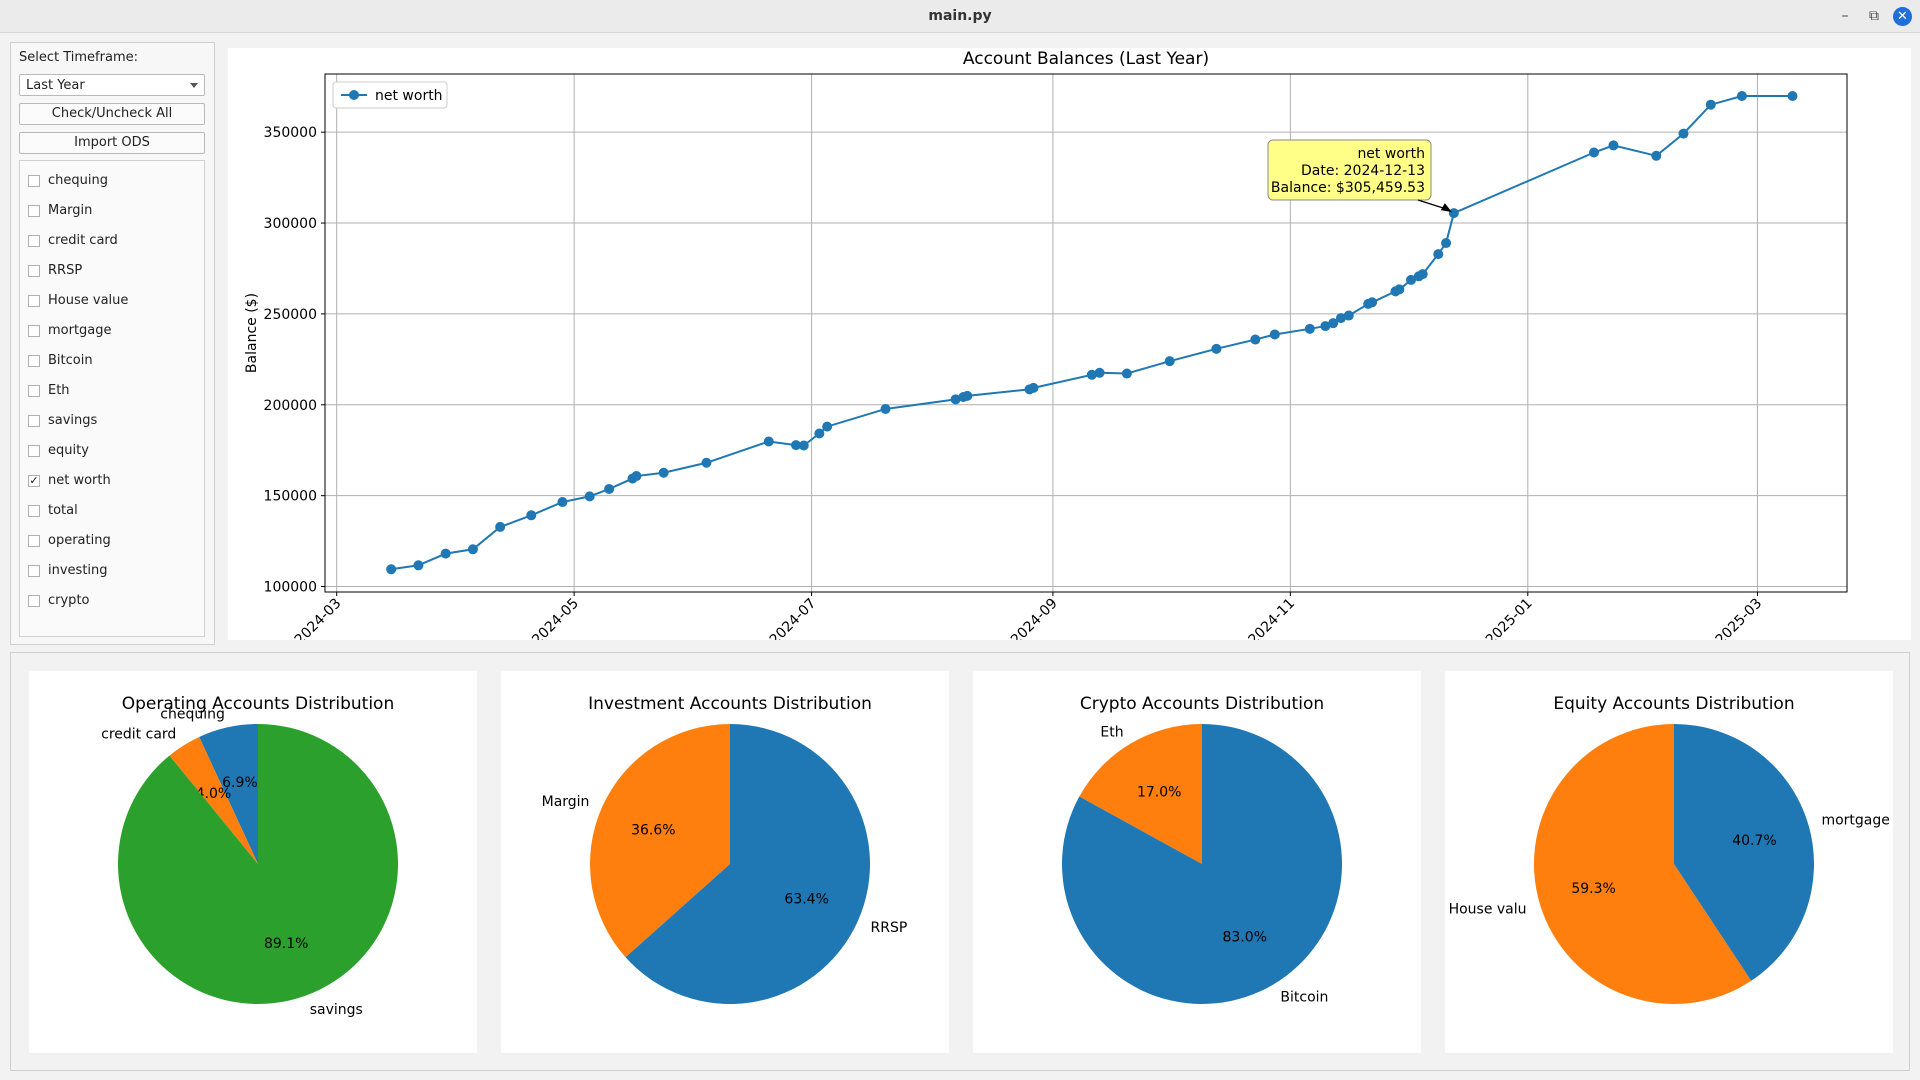 This screenshot has height=1080, width=1920. I want to click on check-all-button: Check/Uncheck All, so click(112, 114).